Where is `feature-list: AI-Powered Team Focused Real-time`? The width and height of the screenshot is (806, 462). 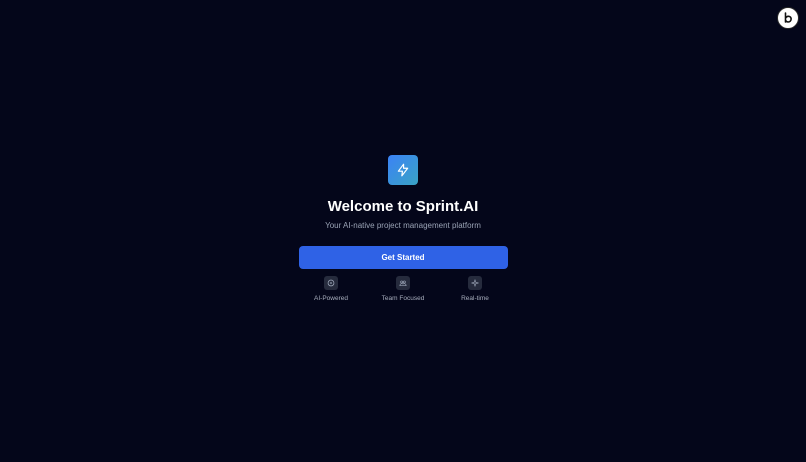
feature-list: AI-Powered Team Focused Real-time is located at coordinates (403, 289).